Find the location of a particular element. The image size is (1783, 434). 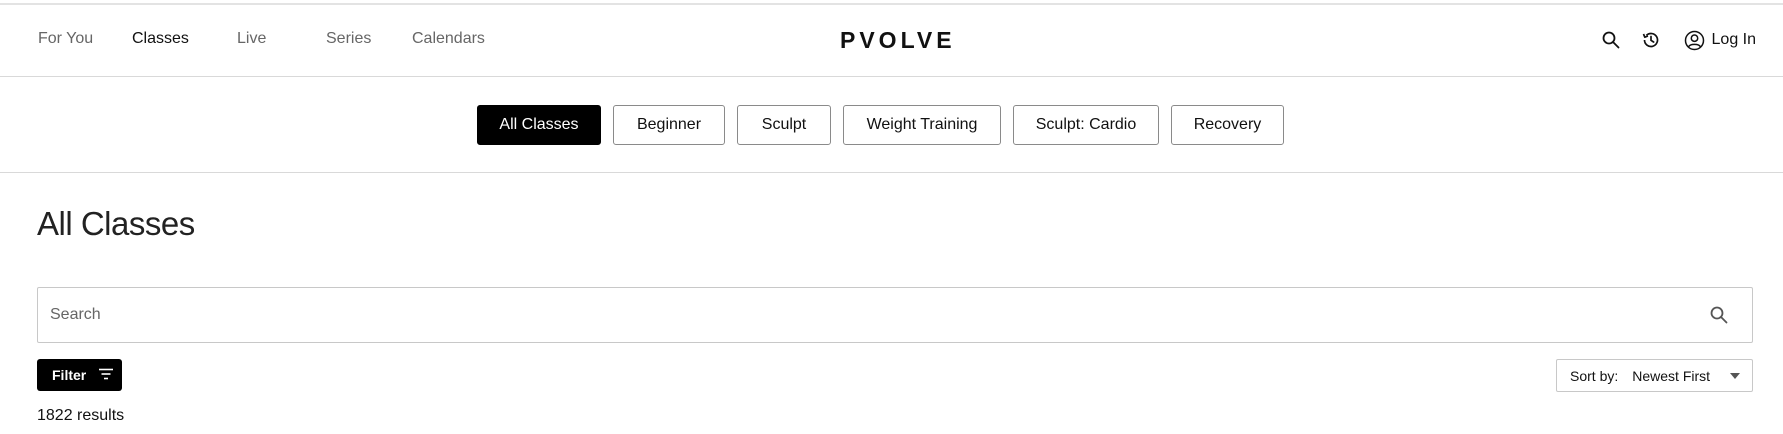

sort-dropdown: Sort by: Newest First is located at coordinates (1654, 375).